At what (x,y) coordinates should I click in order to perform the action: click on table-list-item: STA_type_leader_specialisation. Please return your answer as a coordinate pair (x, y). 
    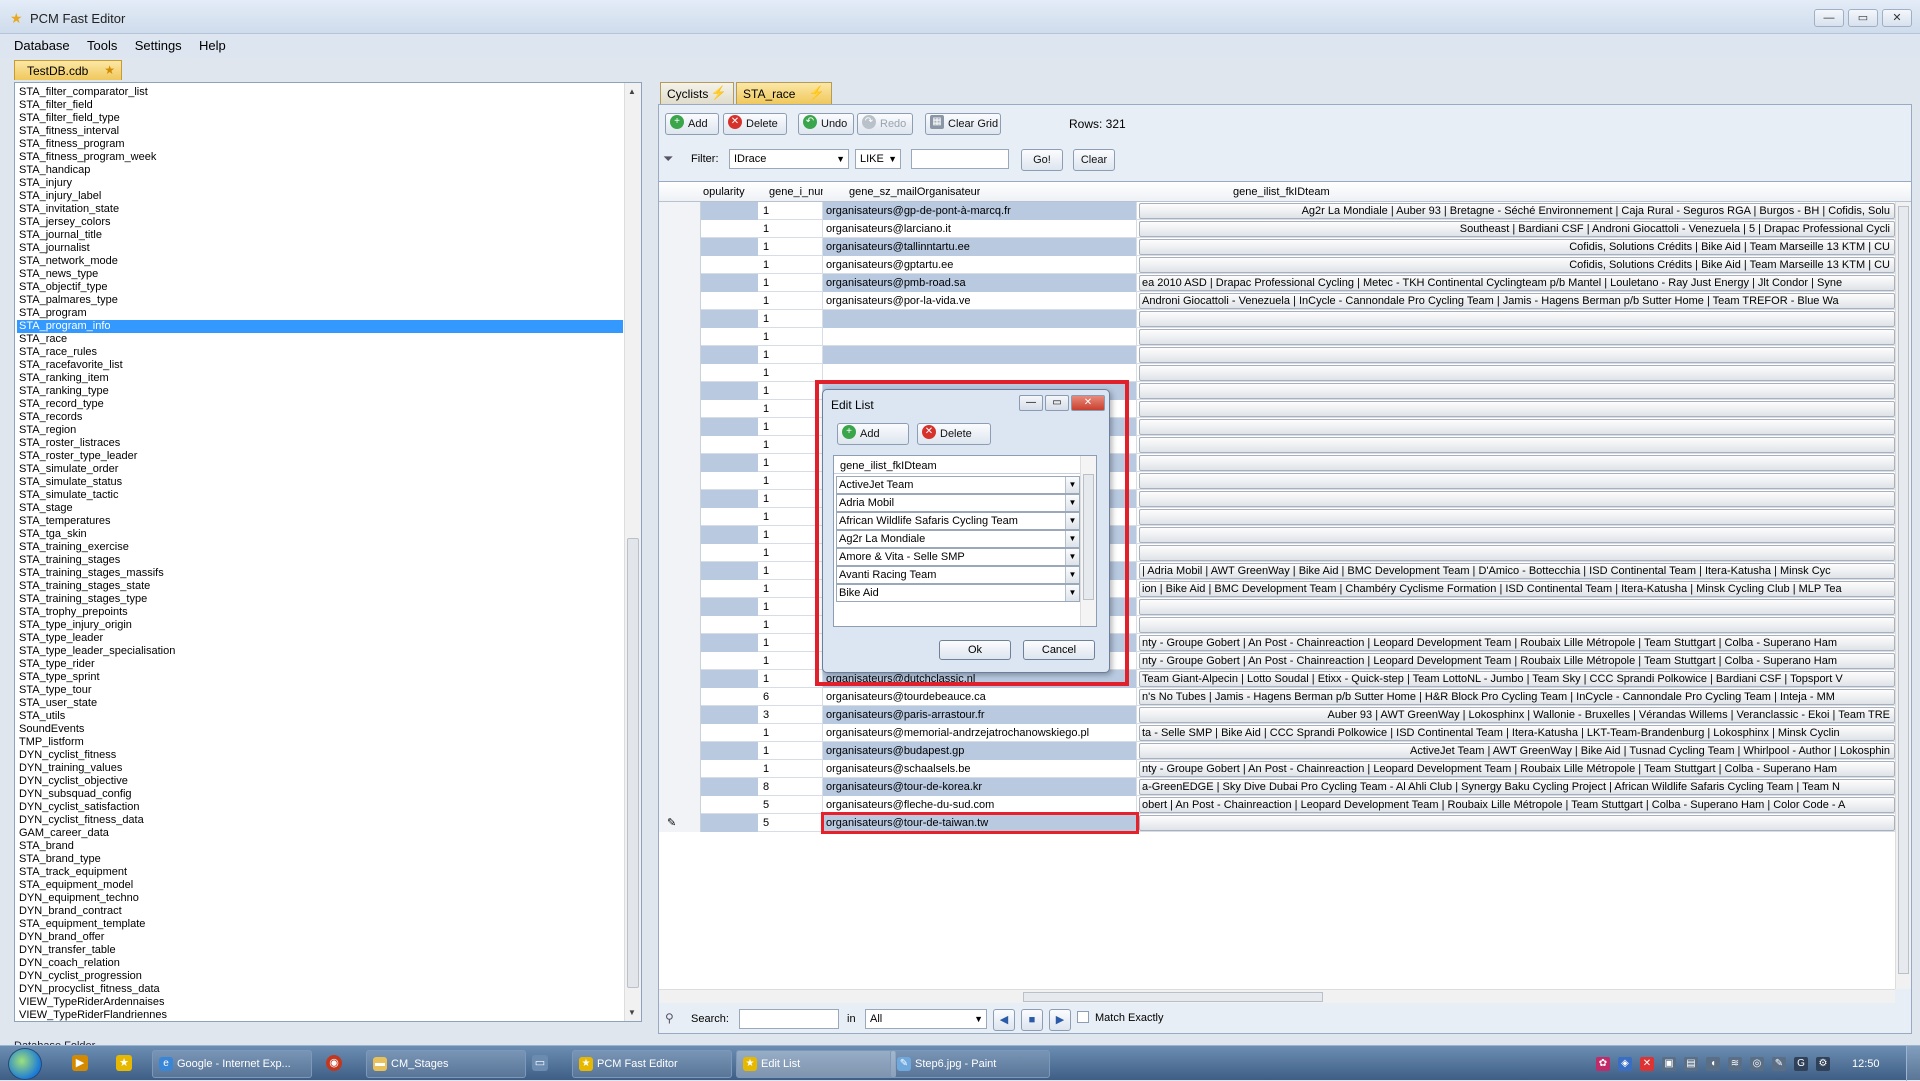
    Looking at the image, I should click on (320, 651).